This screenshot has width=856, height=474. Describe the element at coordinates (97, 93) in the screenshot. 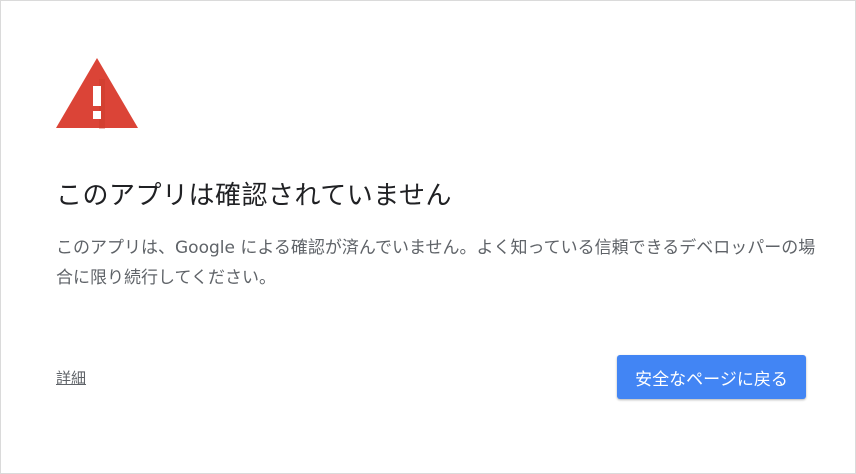

I see `warning-triangle-icon` at that location.